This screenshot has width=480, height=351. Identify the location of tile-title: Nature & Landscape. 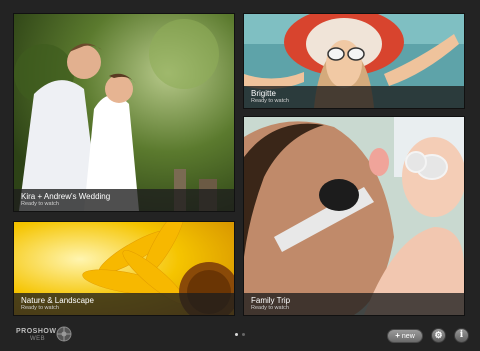
(57, 300).